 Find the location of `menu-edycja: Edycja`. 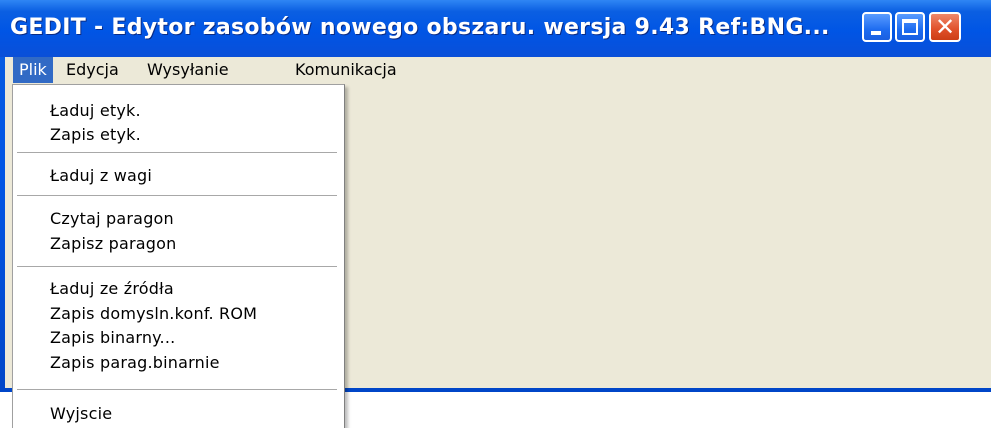

menu-edycja: Edycja is located at coordinates (92, 70).